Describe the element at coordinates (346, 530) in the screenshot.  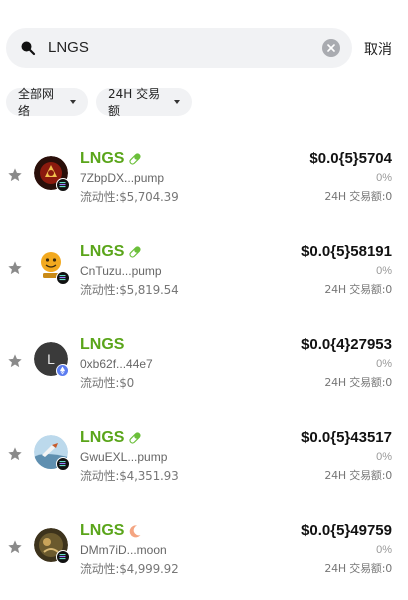
I see `token-price: $0.0{5}49759` at that location.